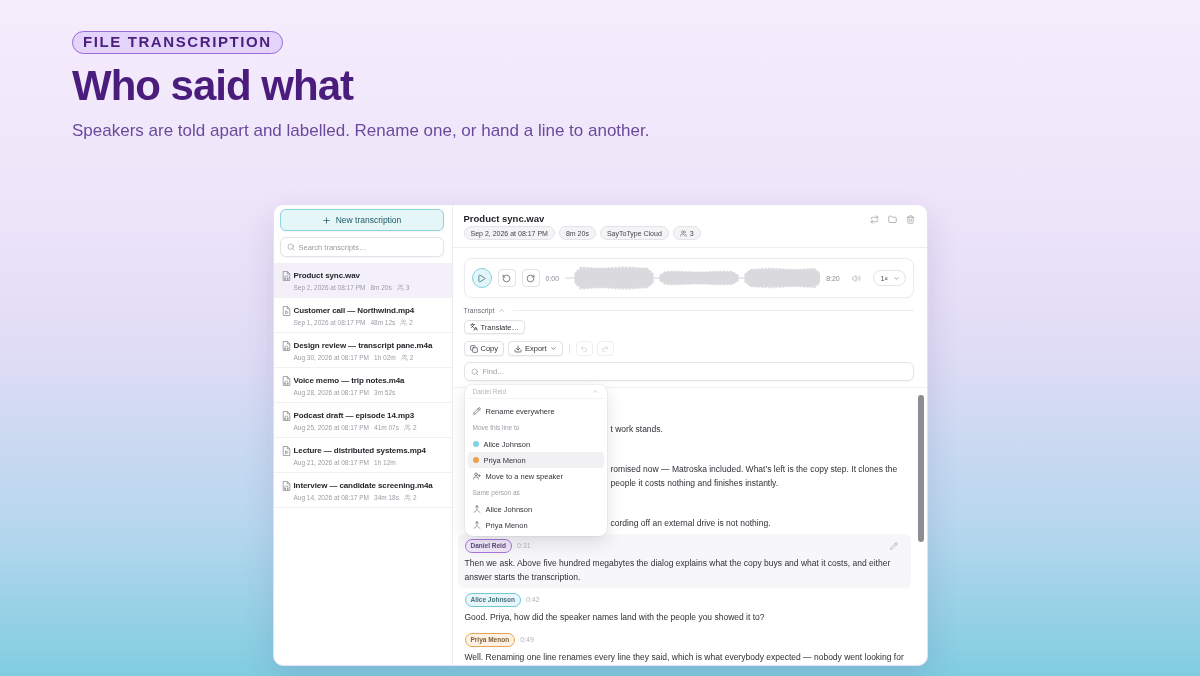 This screenshot has height=676, width=1200. Describe the element at coordinates (361, 220) in the screenshot. I see `new-transcription-button: New transcription` at that location.